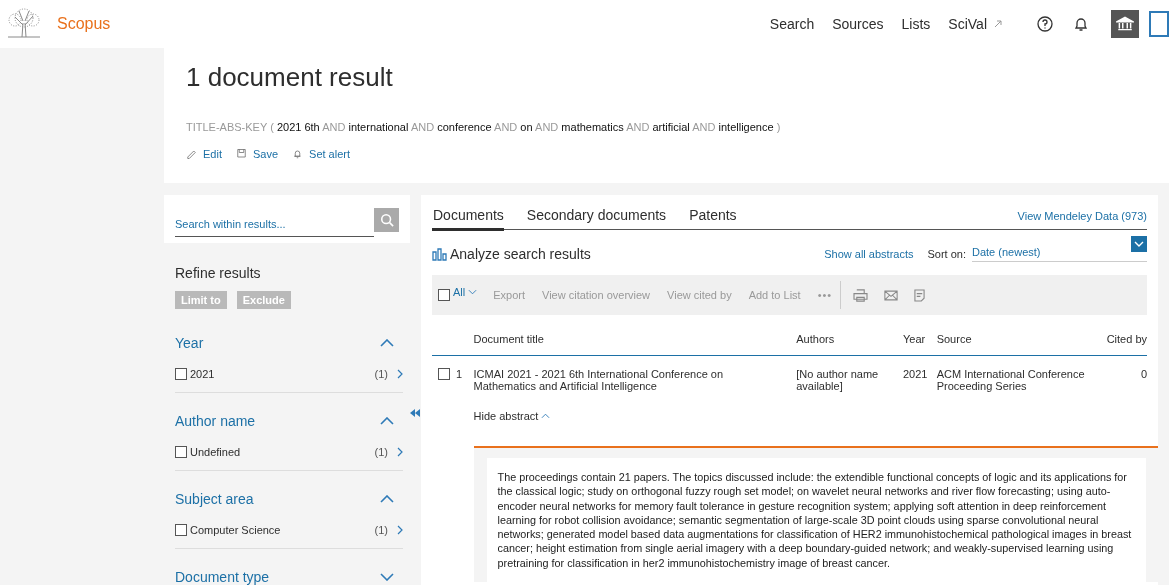  Describe the element at coordinates (1011, 380) in the screenshot. I see `table-cell-text: ACM International Conference Proceeding Series` at that location.